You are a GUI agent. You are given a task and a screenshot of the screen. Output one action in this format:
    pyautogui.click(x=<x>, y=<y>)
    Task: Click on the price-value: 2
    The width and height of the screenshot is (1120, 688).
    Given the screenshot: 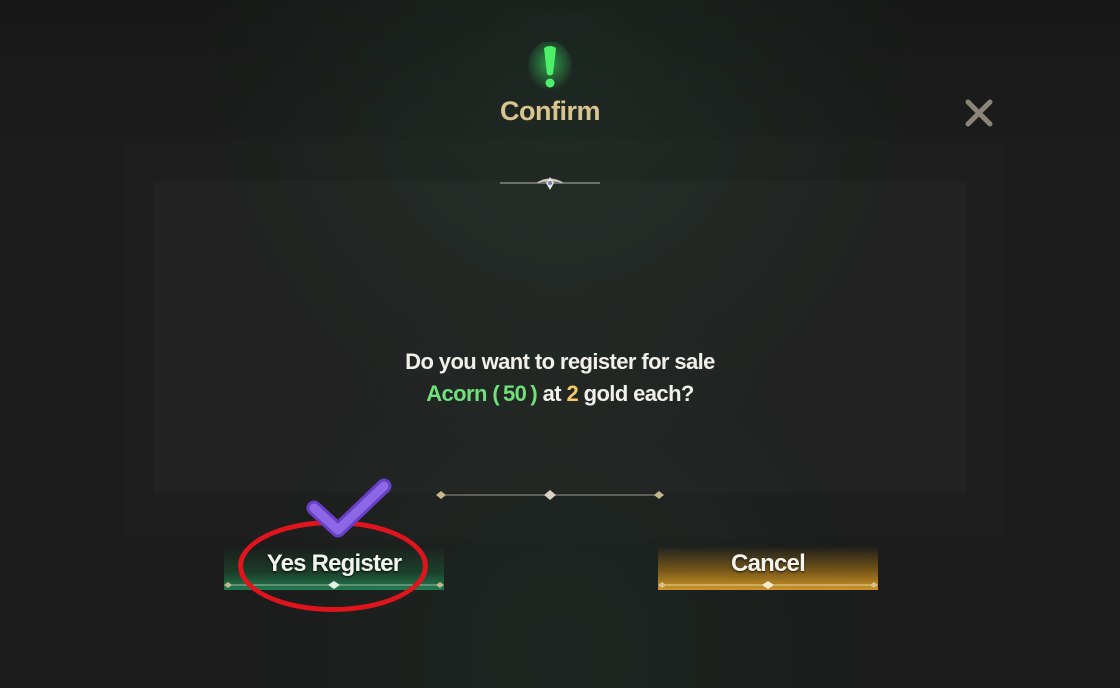 What is the action you would take?
    pyautogui.click(x=572, y=393)
    